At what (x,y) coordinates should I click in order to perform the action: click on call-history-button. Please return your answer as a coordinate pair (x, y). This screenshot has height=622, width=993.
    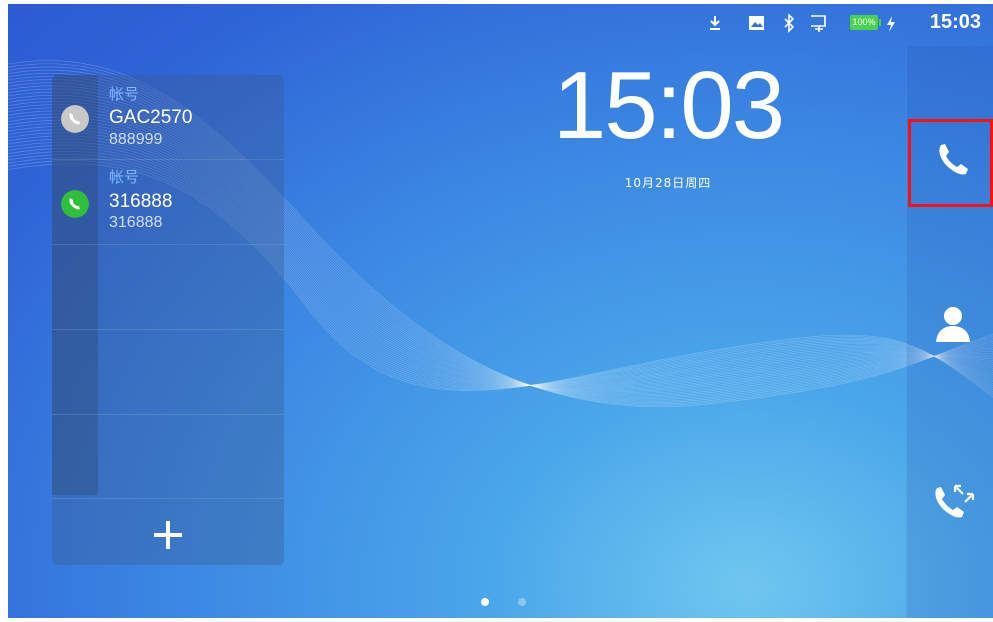
    Looking at the image, I should click on (950, 504).